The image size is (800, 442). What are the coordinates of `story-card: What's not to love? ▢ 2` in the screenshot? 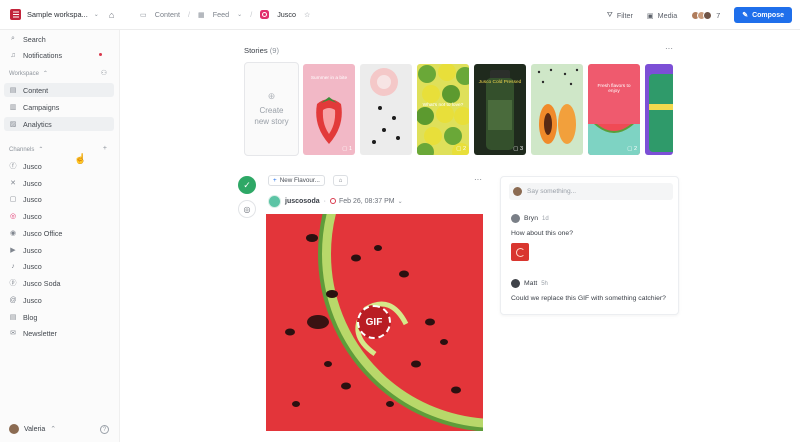 It's located at (443, 109).